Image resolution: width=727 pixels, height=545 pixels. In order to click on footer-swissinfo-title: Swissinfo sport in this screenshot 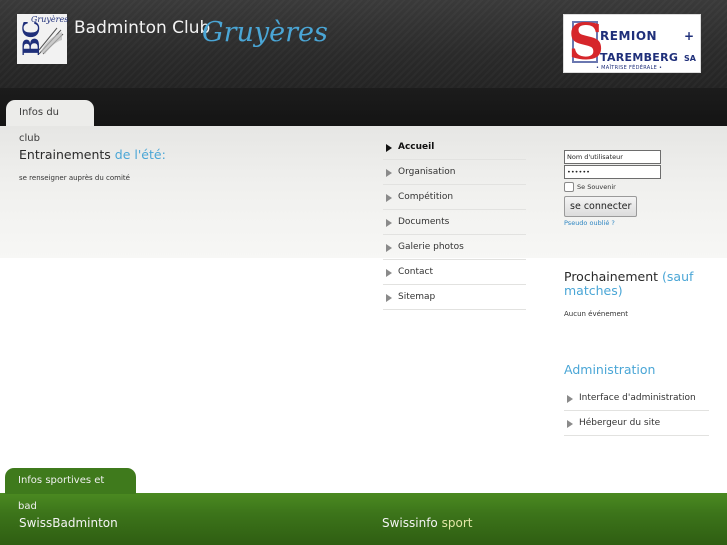, I will do `click(427, 523)`.